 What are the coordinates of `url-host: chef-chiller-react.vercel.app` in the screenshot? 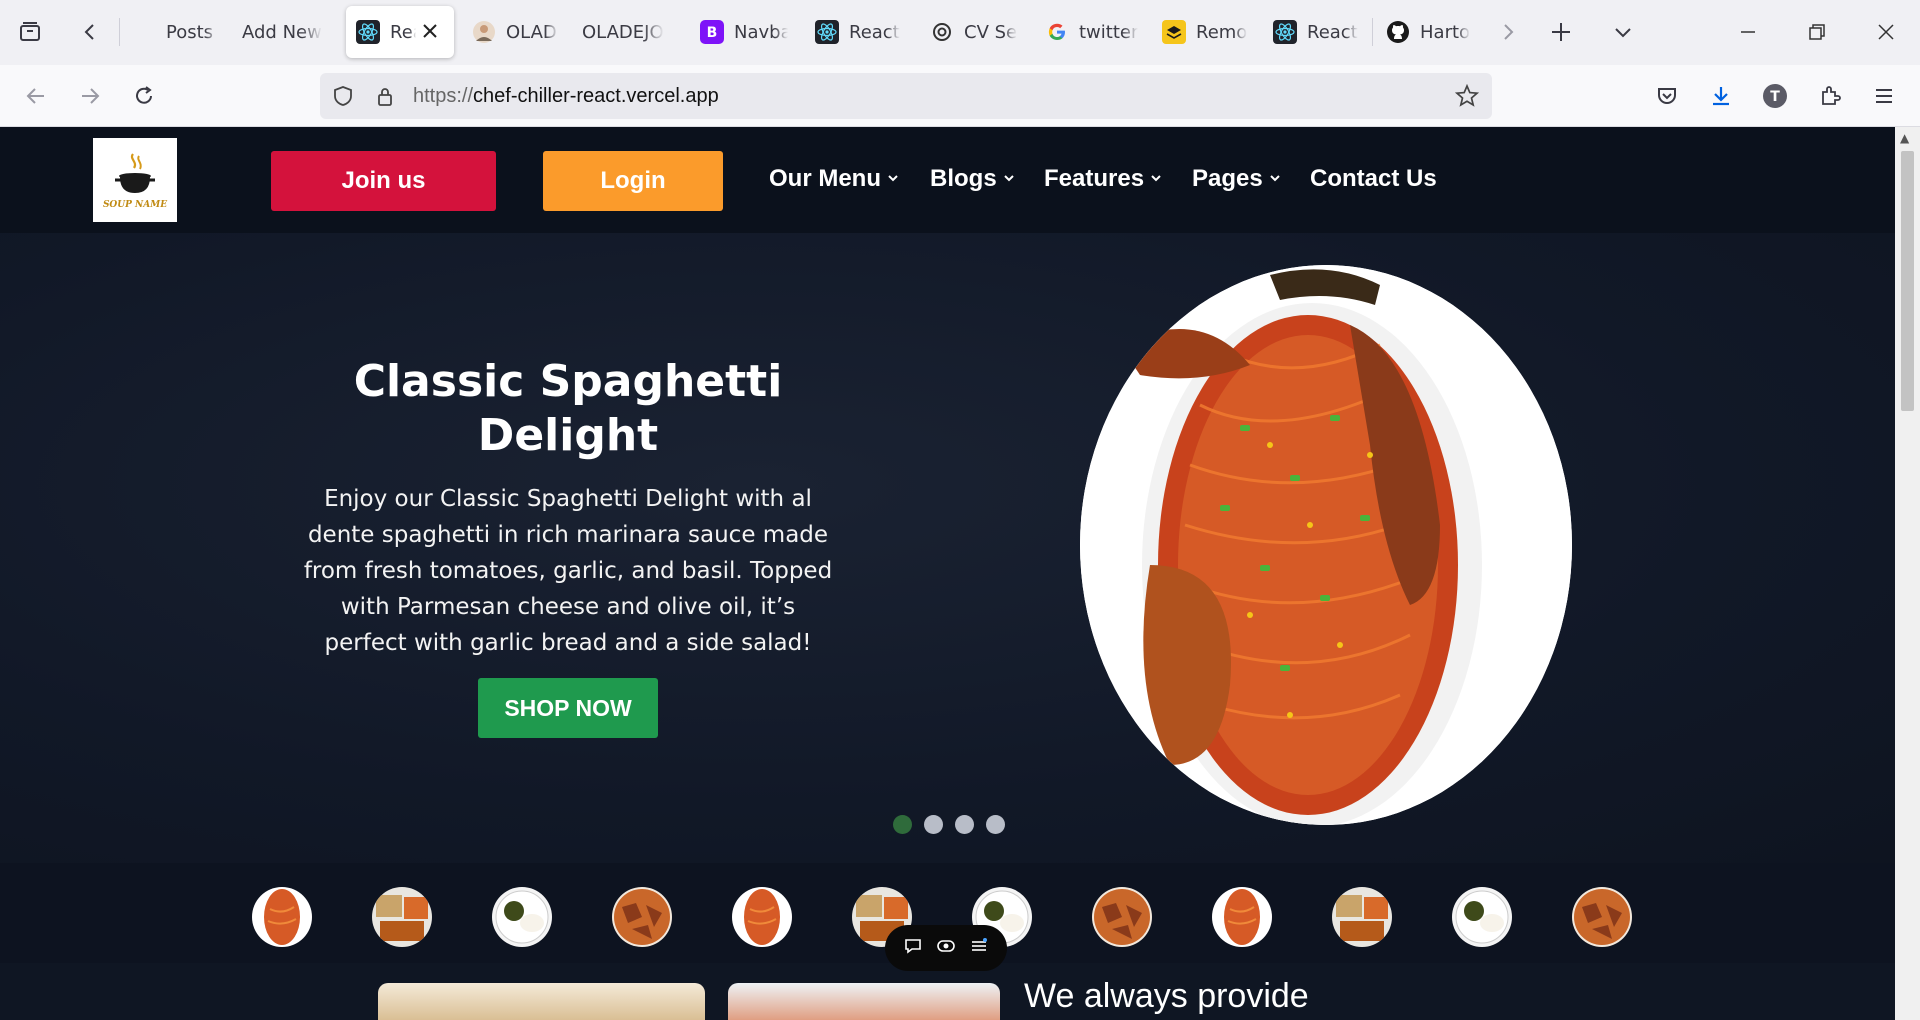 It's located at (596, 96).